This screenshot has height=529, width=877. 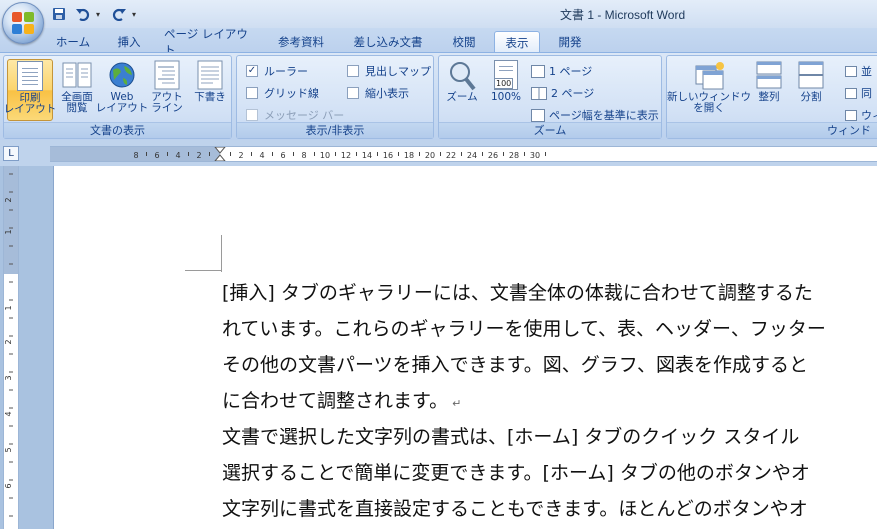 I want to click on outline-button: アウト ライン, so click(x=167, y=90).